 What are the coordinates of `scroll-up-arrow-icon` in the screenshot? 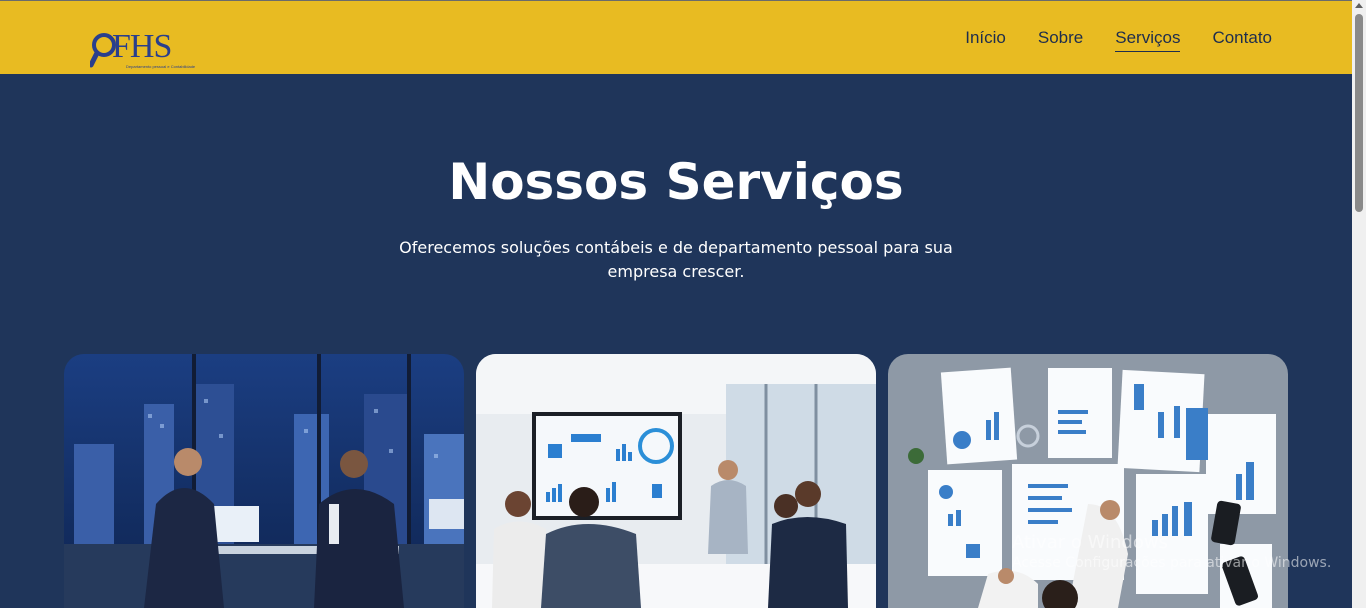 It's located at (1359, 5).